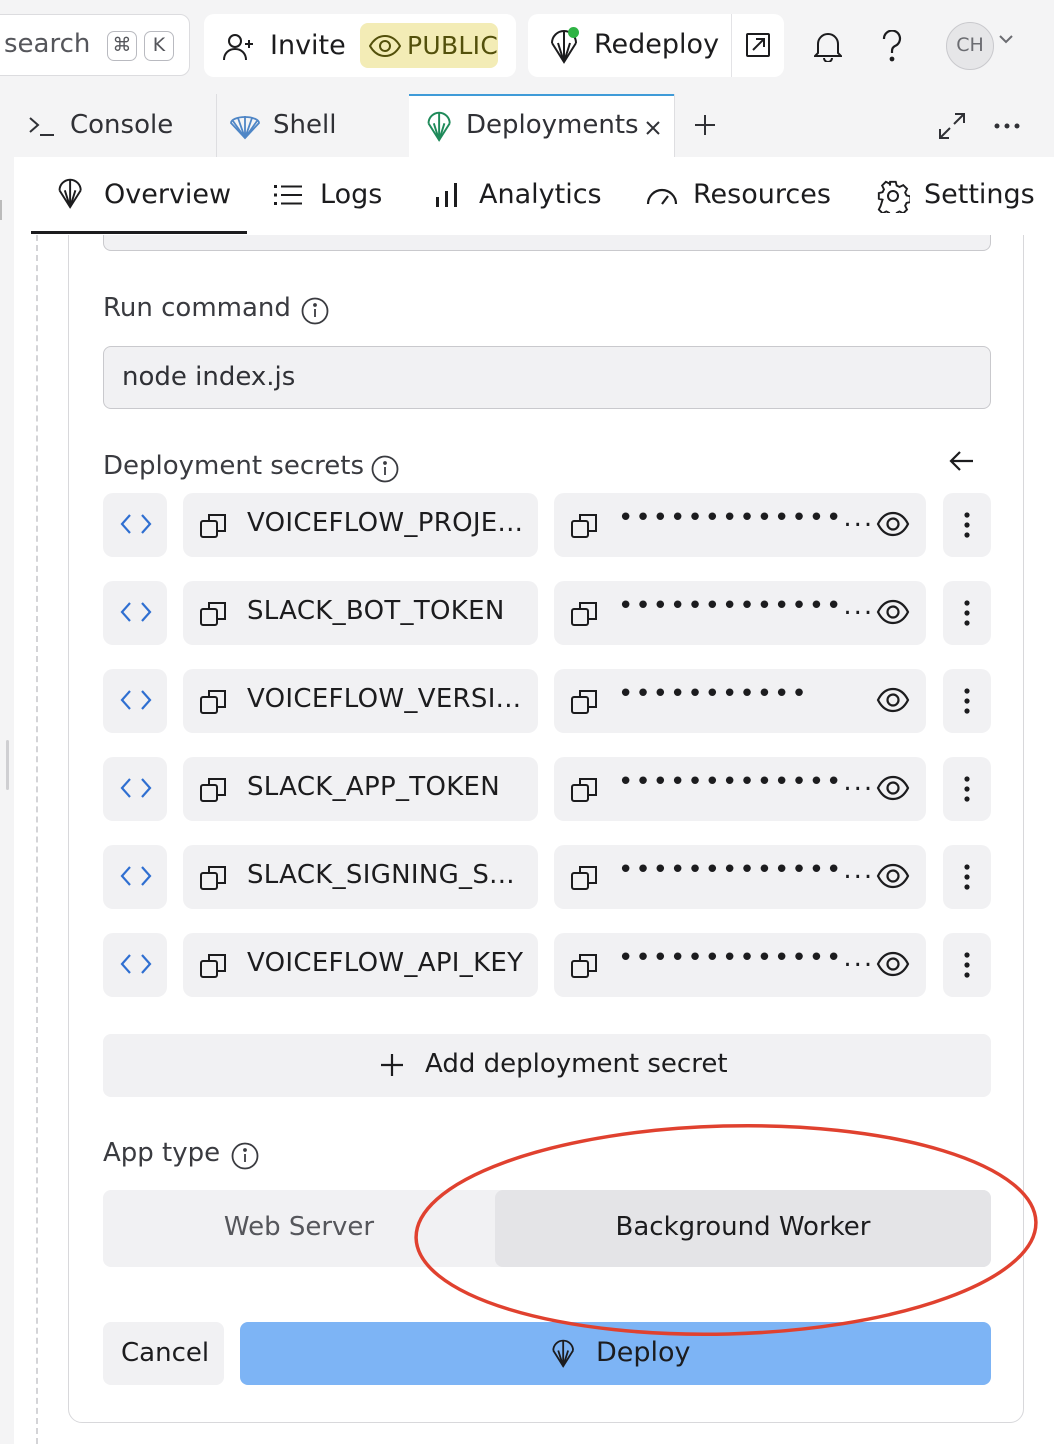 This screenshot has height=1444, width=1054. I want to click on secret-key-cell: SLACK_APP_TOKEN, so click(360, 789).